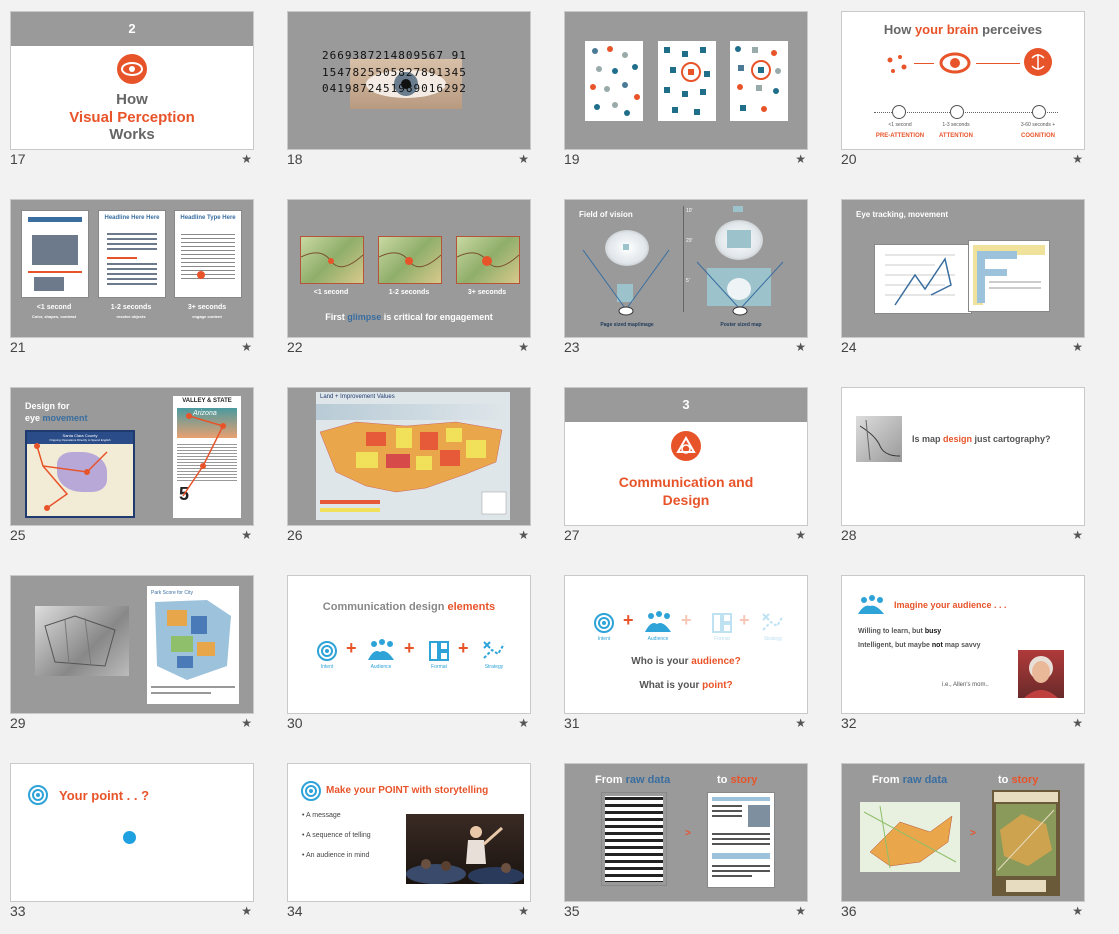  What do you see at coordinates (722, 623) in the screenshot?
I see `format-icon` at bounding box center [722, 623].